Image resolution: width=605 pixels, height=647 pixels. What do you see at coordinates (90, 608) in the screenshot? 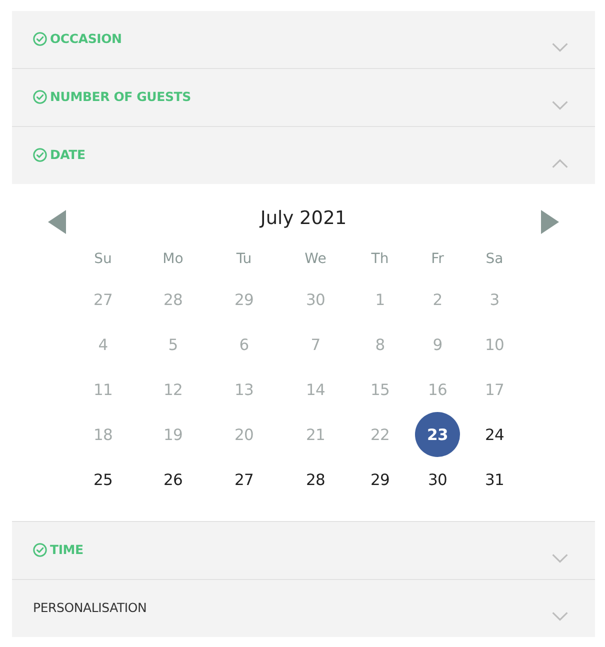
I see `section-title: PERSONALISATION` at bounding box center [90, 608].